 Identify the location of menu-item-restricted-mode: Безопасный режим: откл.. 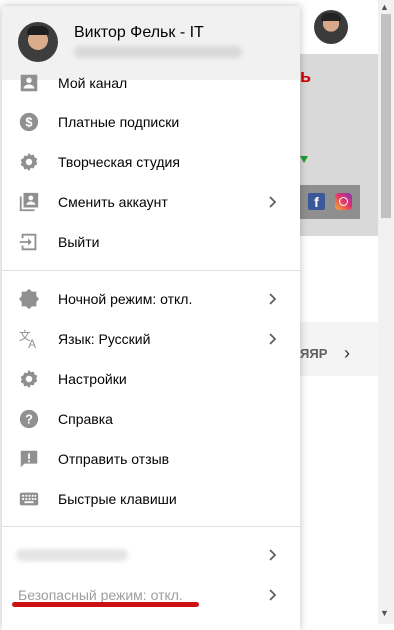
(151, 595).